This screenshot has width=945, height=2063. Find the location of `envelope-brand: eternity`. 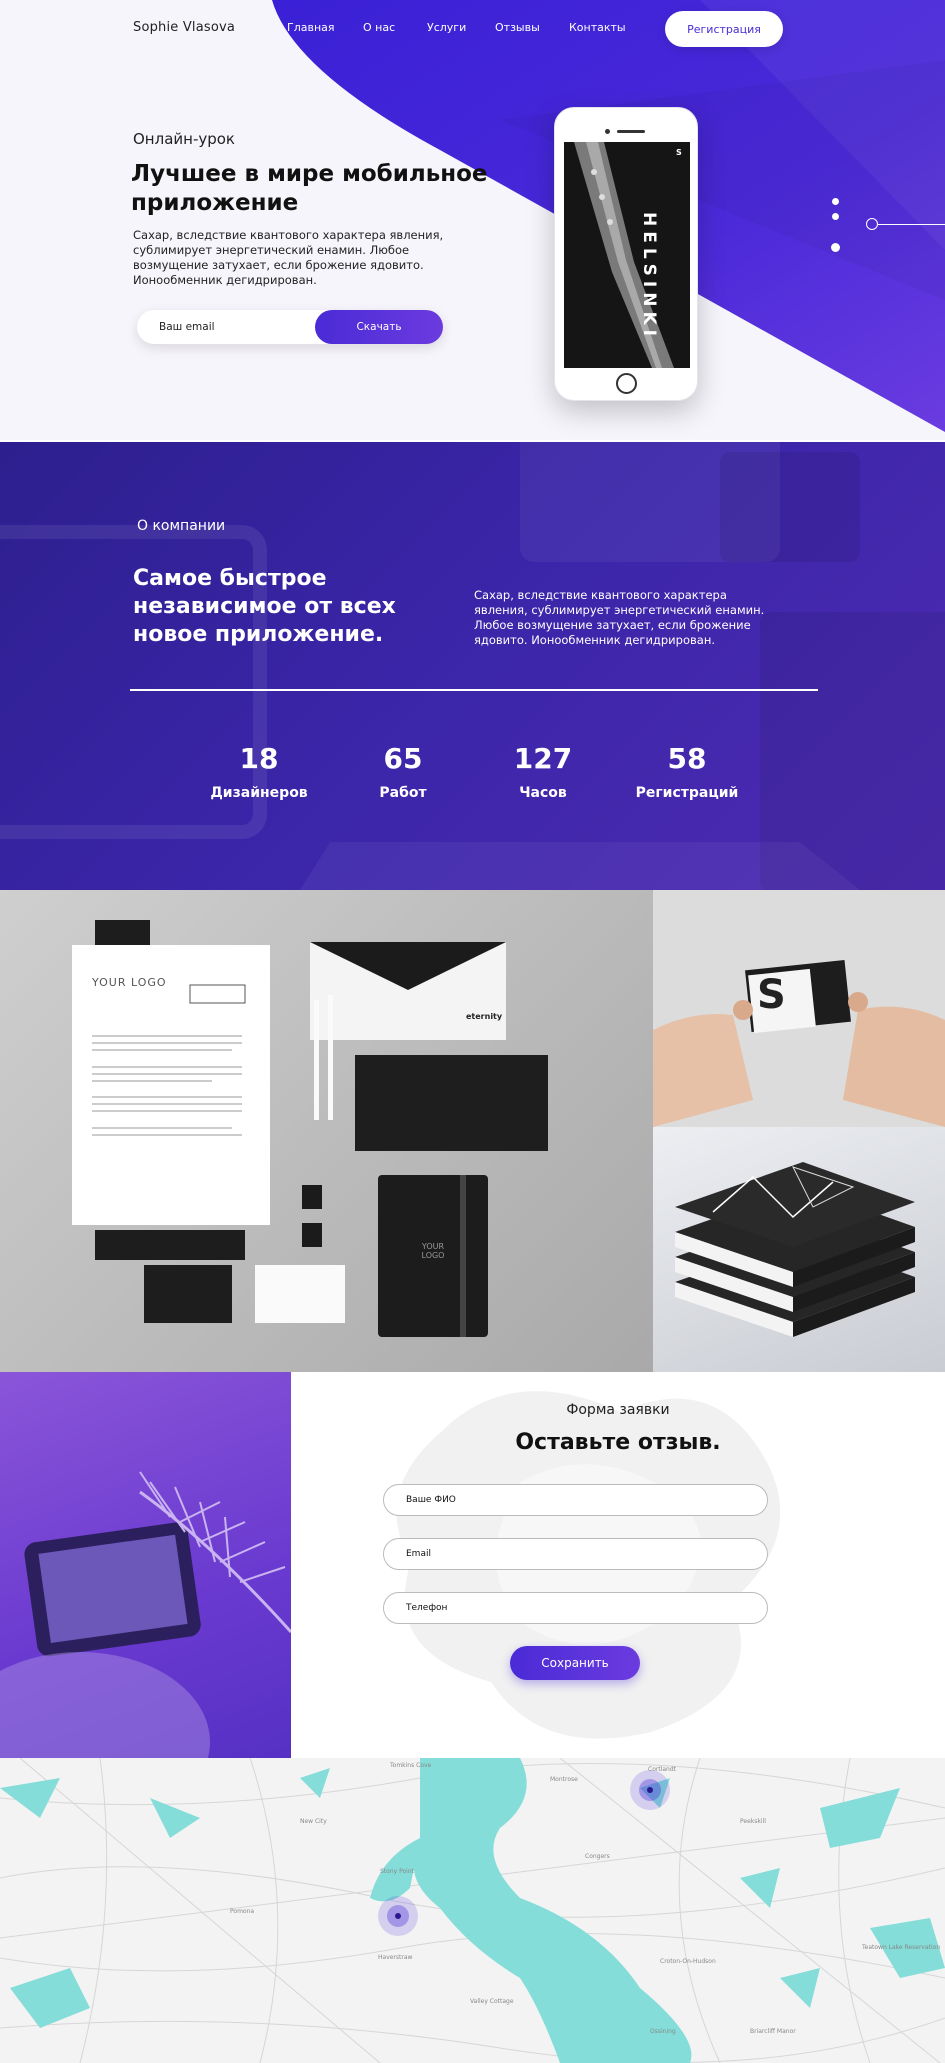

envelope-brand: eternity is located at coordinates (484, 1016).